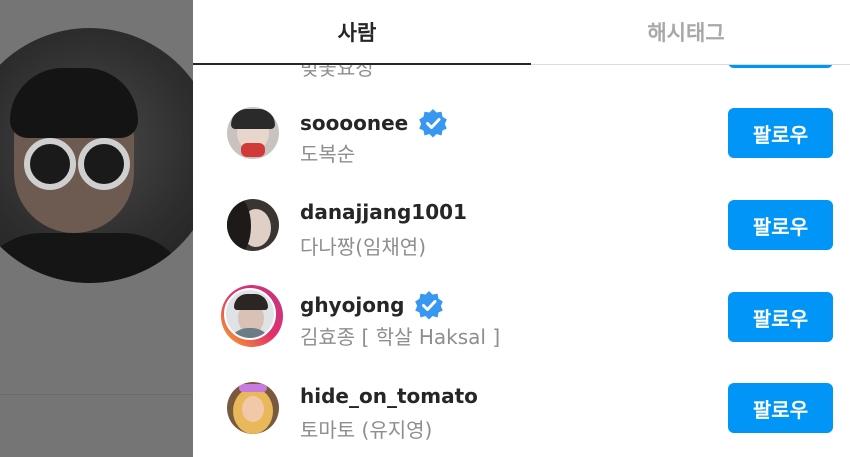 This screenshot has height=457, width=850. I want to click on profile-avatar-large, so click(108, 155).